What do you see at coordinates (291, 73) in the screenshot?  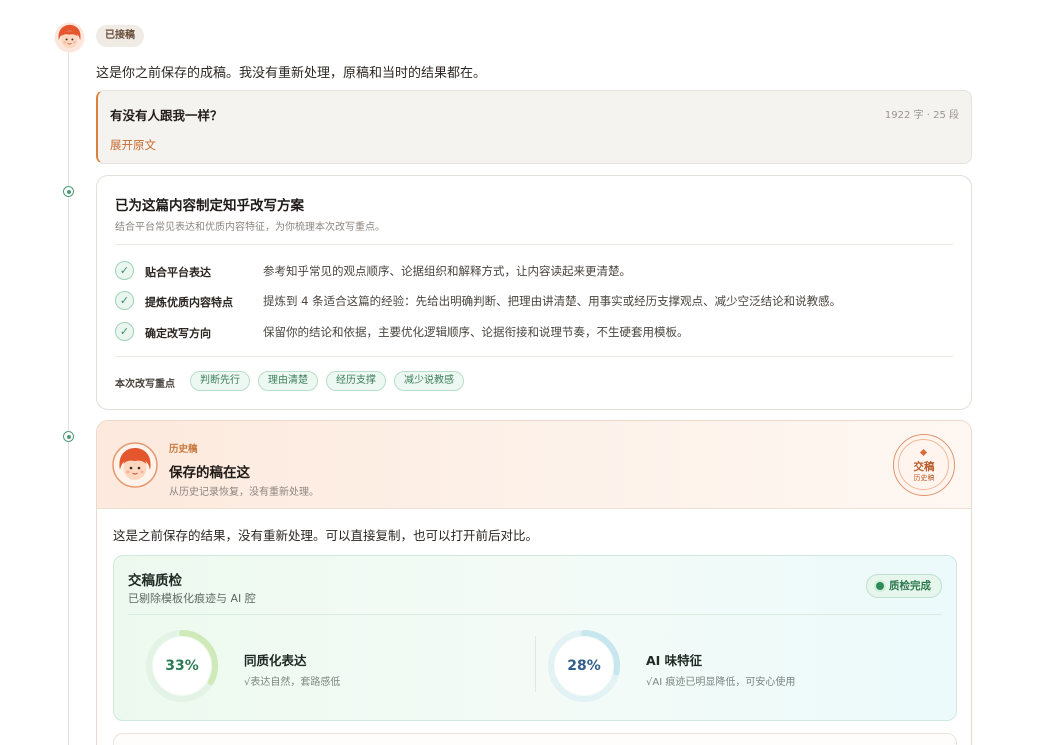 I see `intro-message: 这是你之前保存的成稿。我没有重新处理，原稿和当时的结果都在。` at bounding box center [291, 73].